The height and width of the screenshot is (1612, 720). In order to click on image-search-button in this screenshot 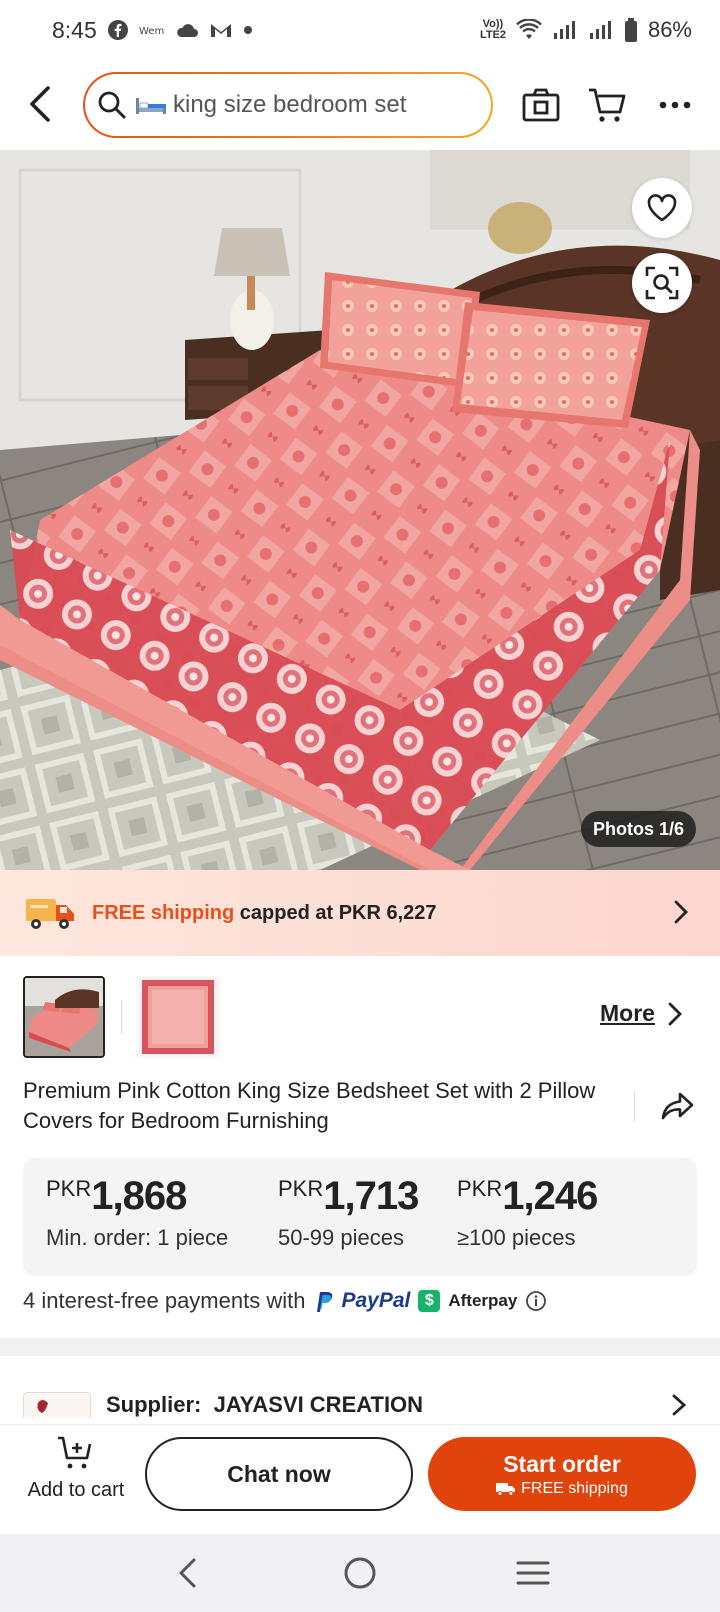, I will do `click(662, 283)`.